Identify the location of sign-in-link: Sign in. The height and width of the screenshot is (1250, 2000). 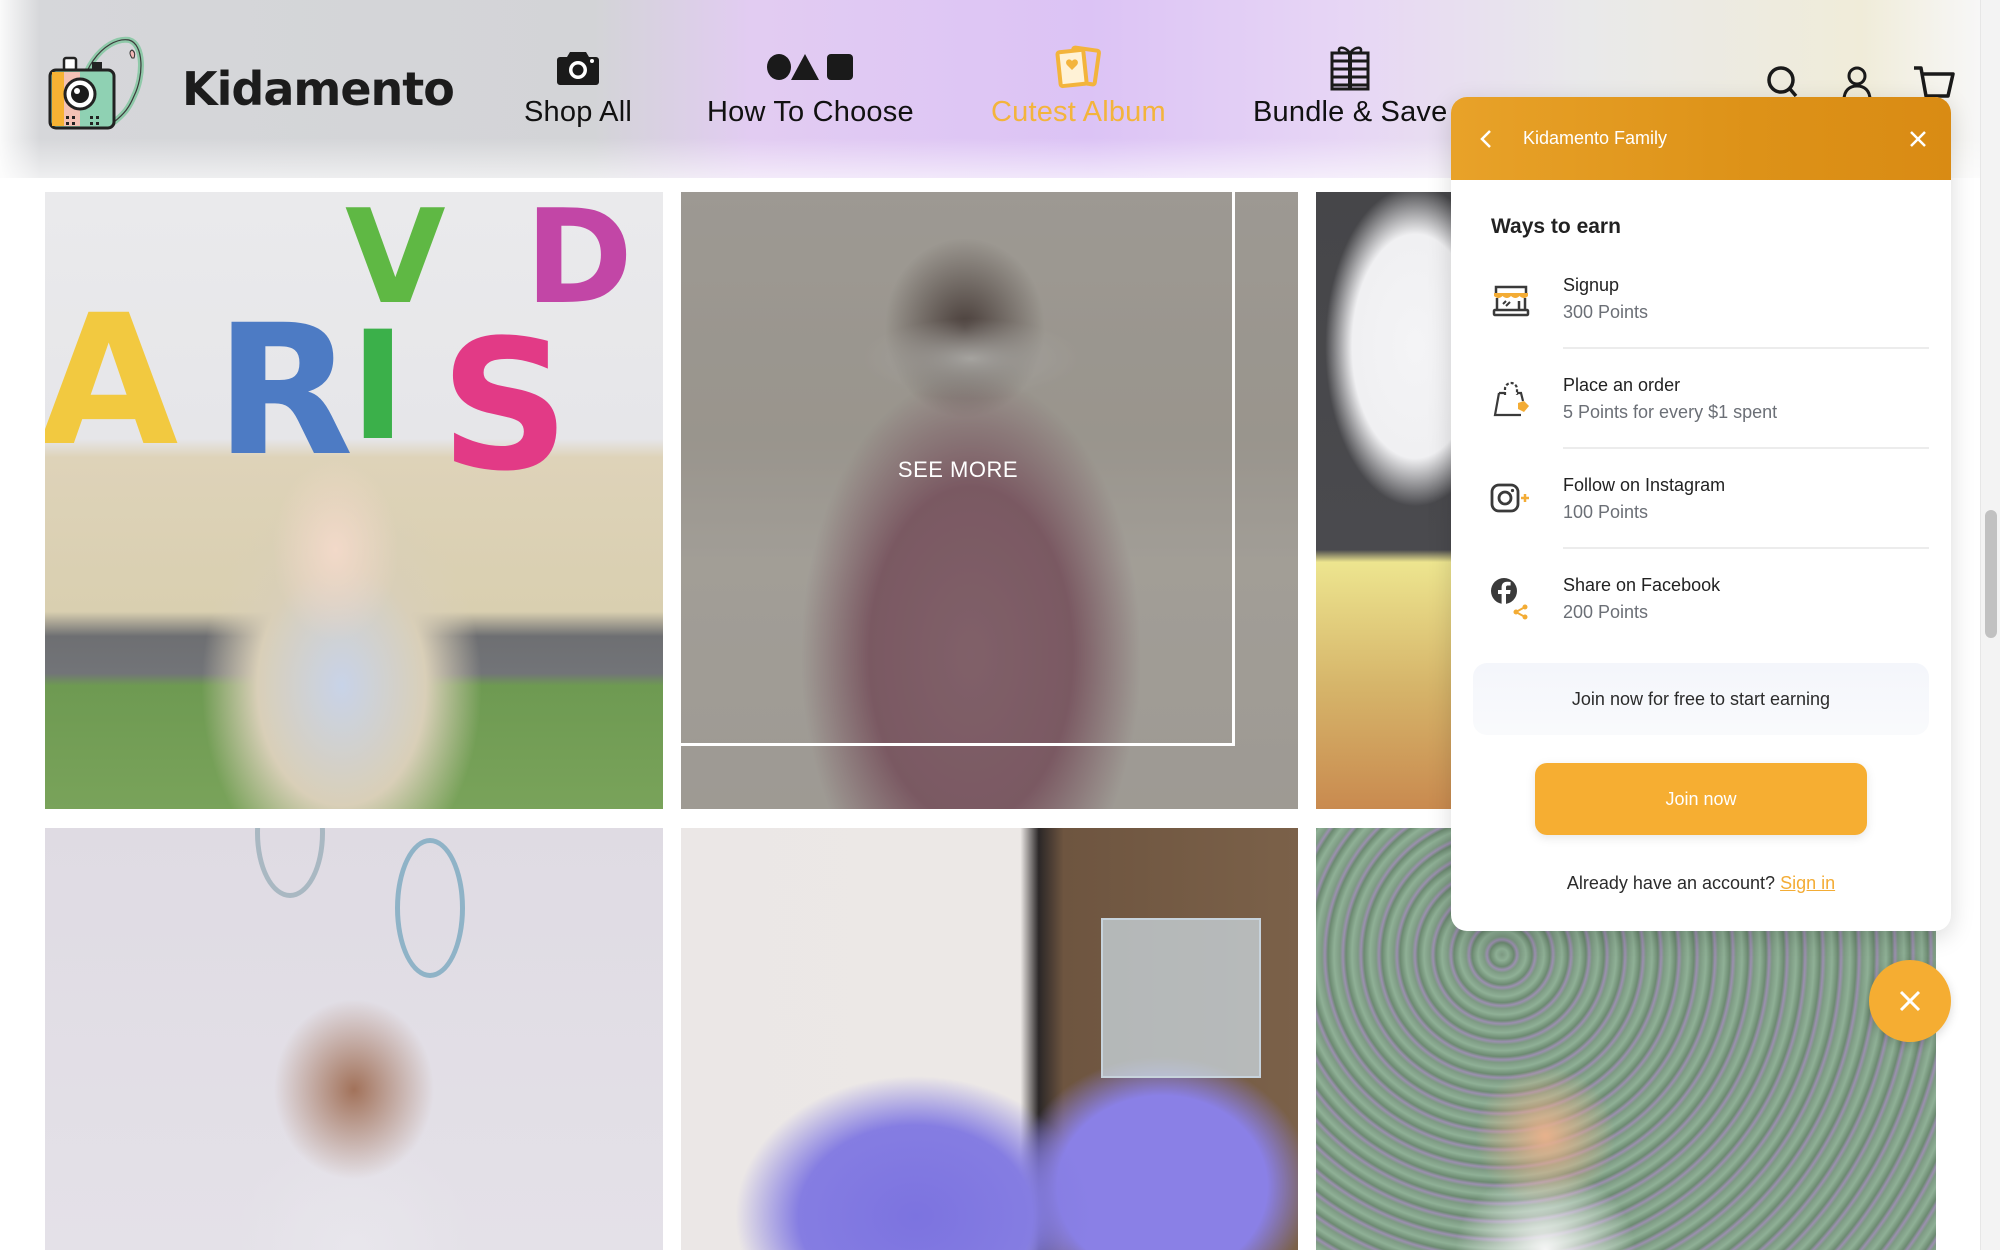
(1807, 883).